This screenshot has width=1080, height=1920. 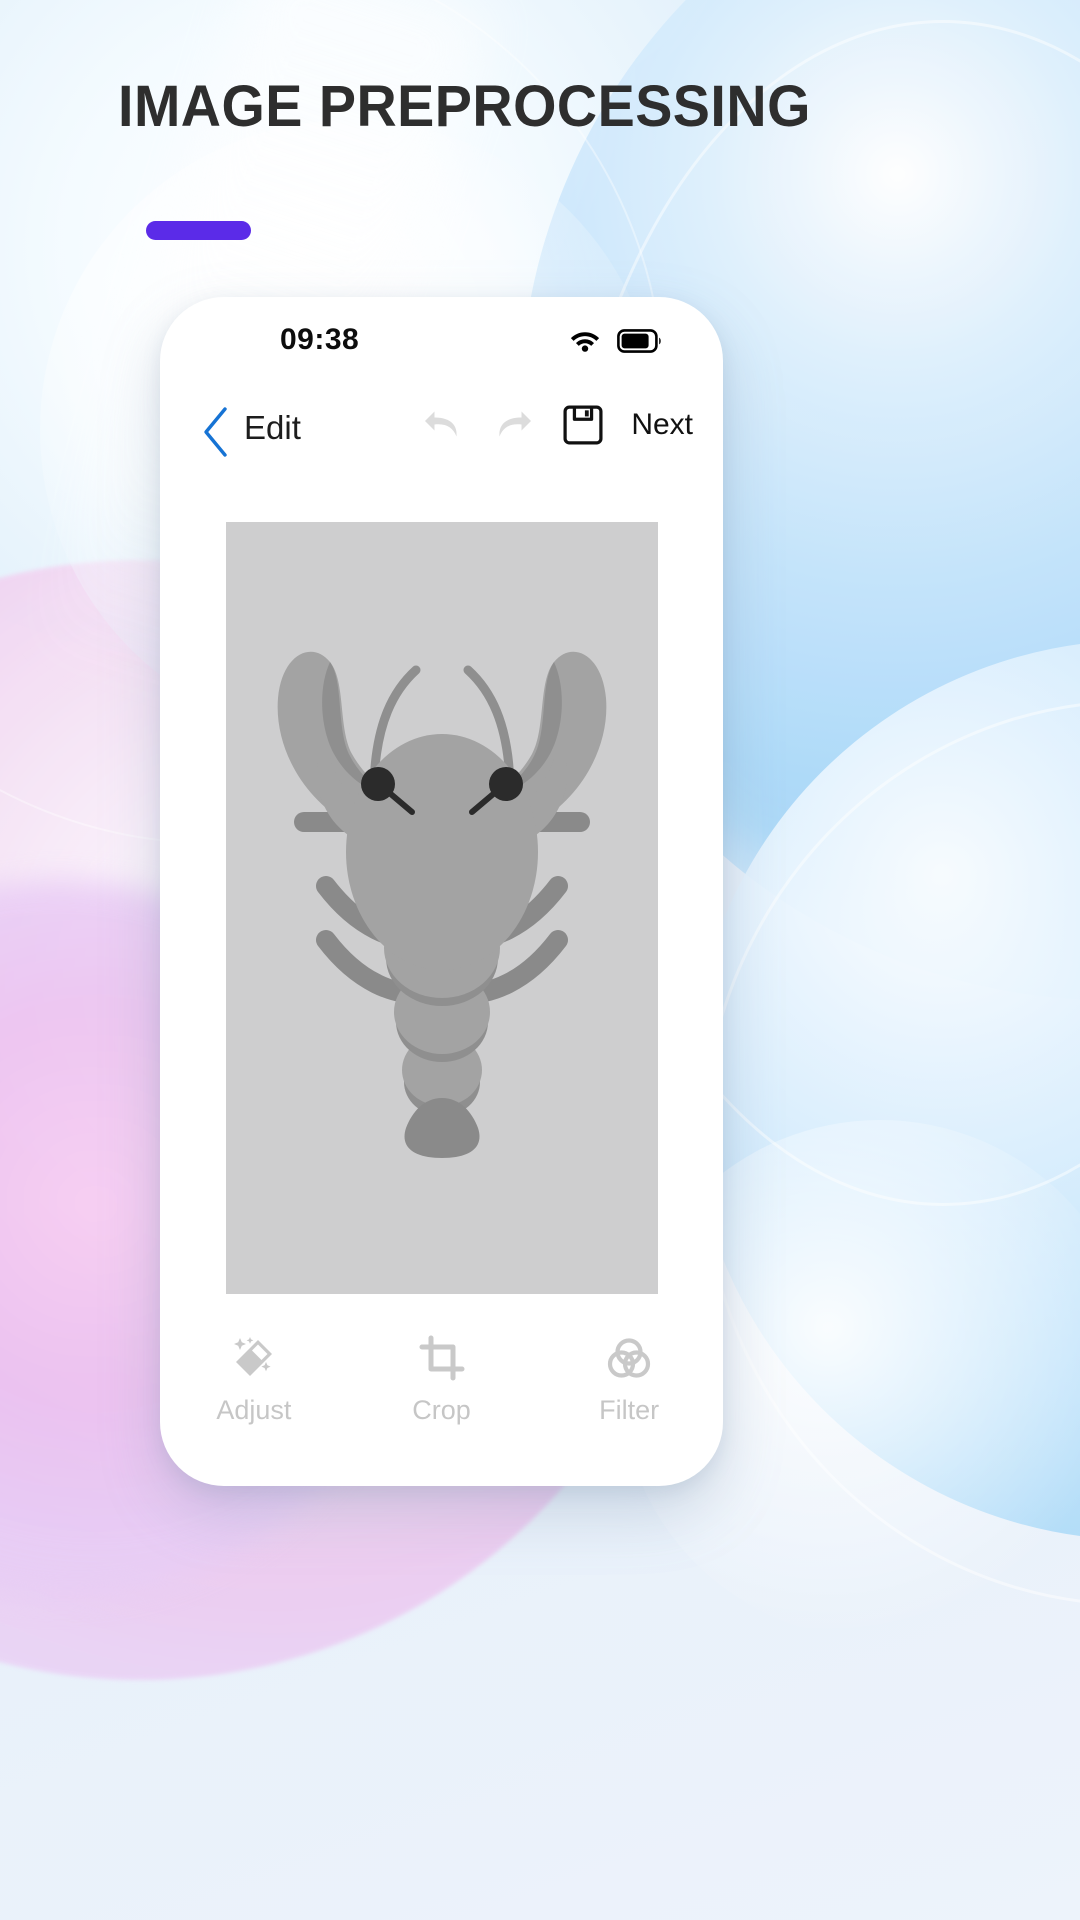 What do you see at coordinates (252, 1356) in the screenshot?
I see `magic-wand-icon` at bounding box center [252, 1356].